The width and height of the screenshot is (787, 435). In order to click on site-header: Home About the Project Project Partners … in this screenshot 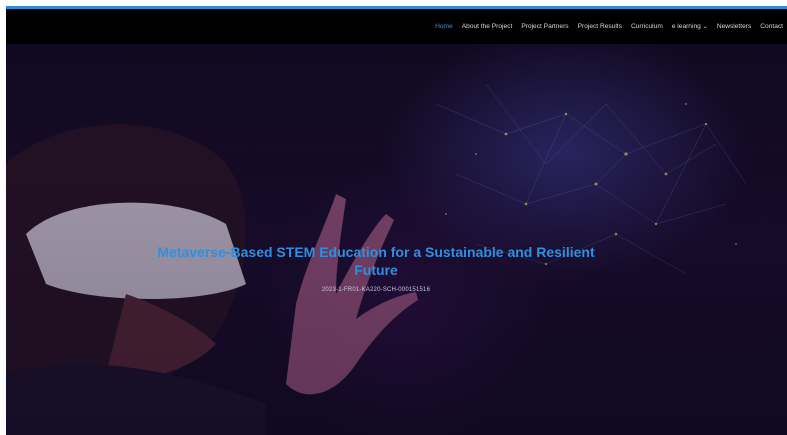, I will do `click(396, 26)`.